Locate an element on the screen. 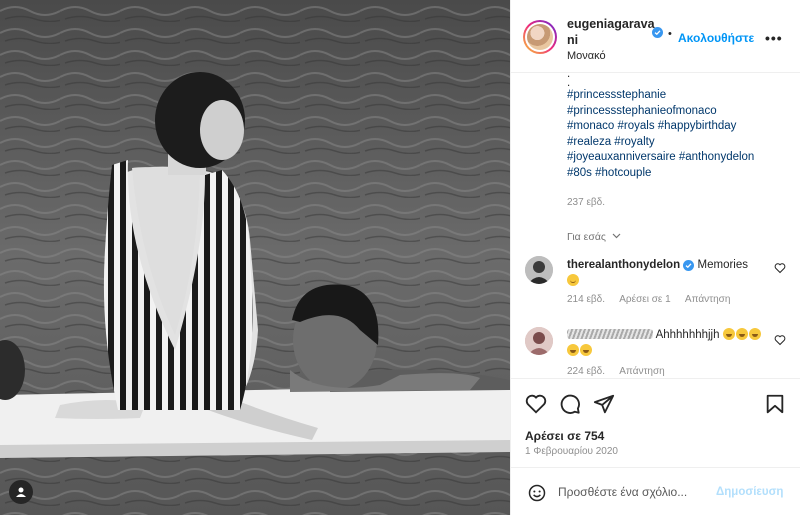 This screenshot has width=800, height=516. user-tag-button is located at coordinates (21, 492).